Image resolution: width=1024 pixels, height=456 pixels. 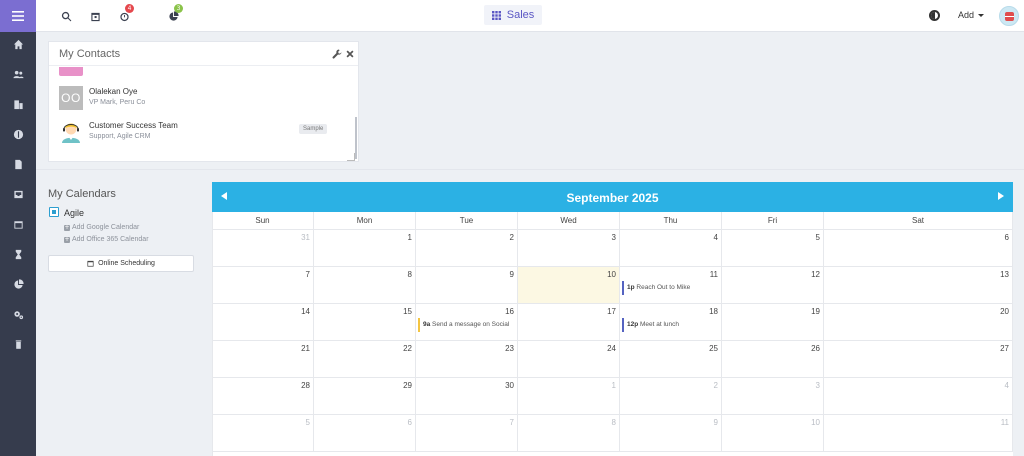 What do you see at coordinates (95, 16) in the screenshot?
I see `calendar-button` at bounding box center [95, 16].